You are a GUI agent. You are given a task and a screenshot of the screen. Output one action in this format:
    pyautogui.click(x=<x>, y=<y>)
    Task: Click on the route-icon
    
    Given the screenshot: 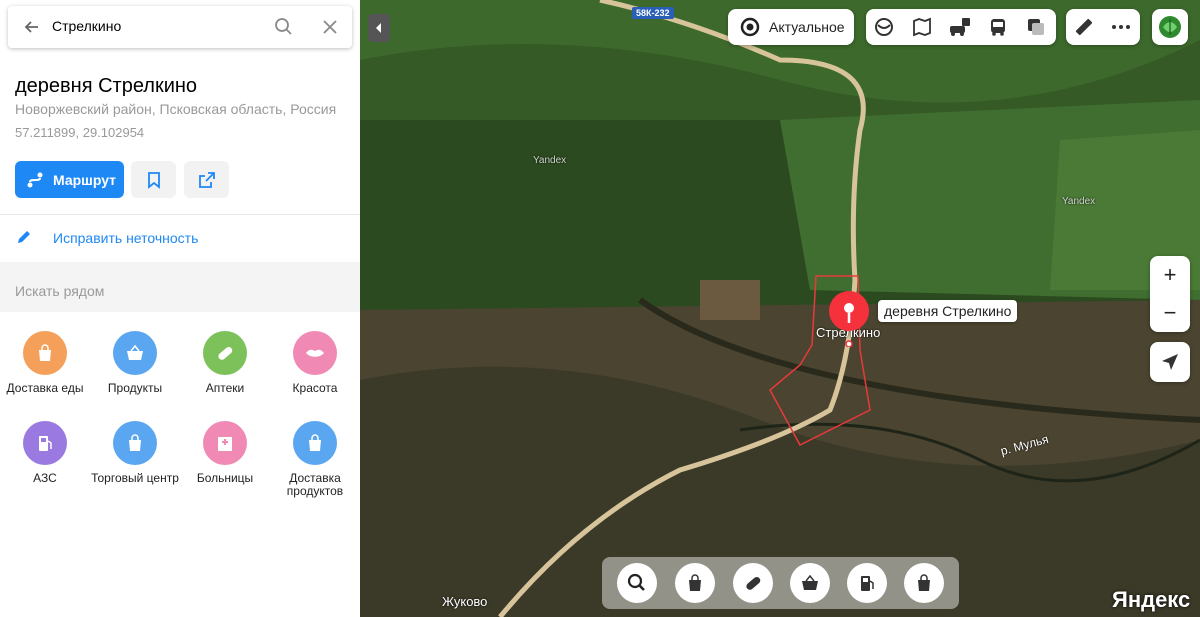 What is the action you would take?
    pyautogui.click(x=35, y=180)
    